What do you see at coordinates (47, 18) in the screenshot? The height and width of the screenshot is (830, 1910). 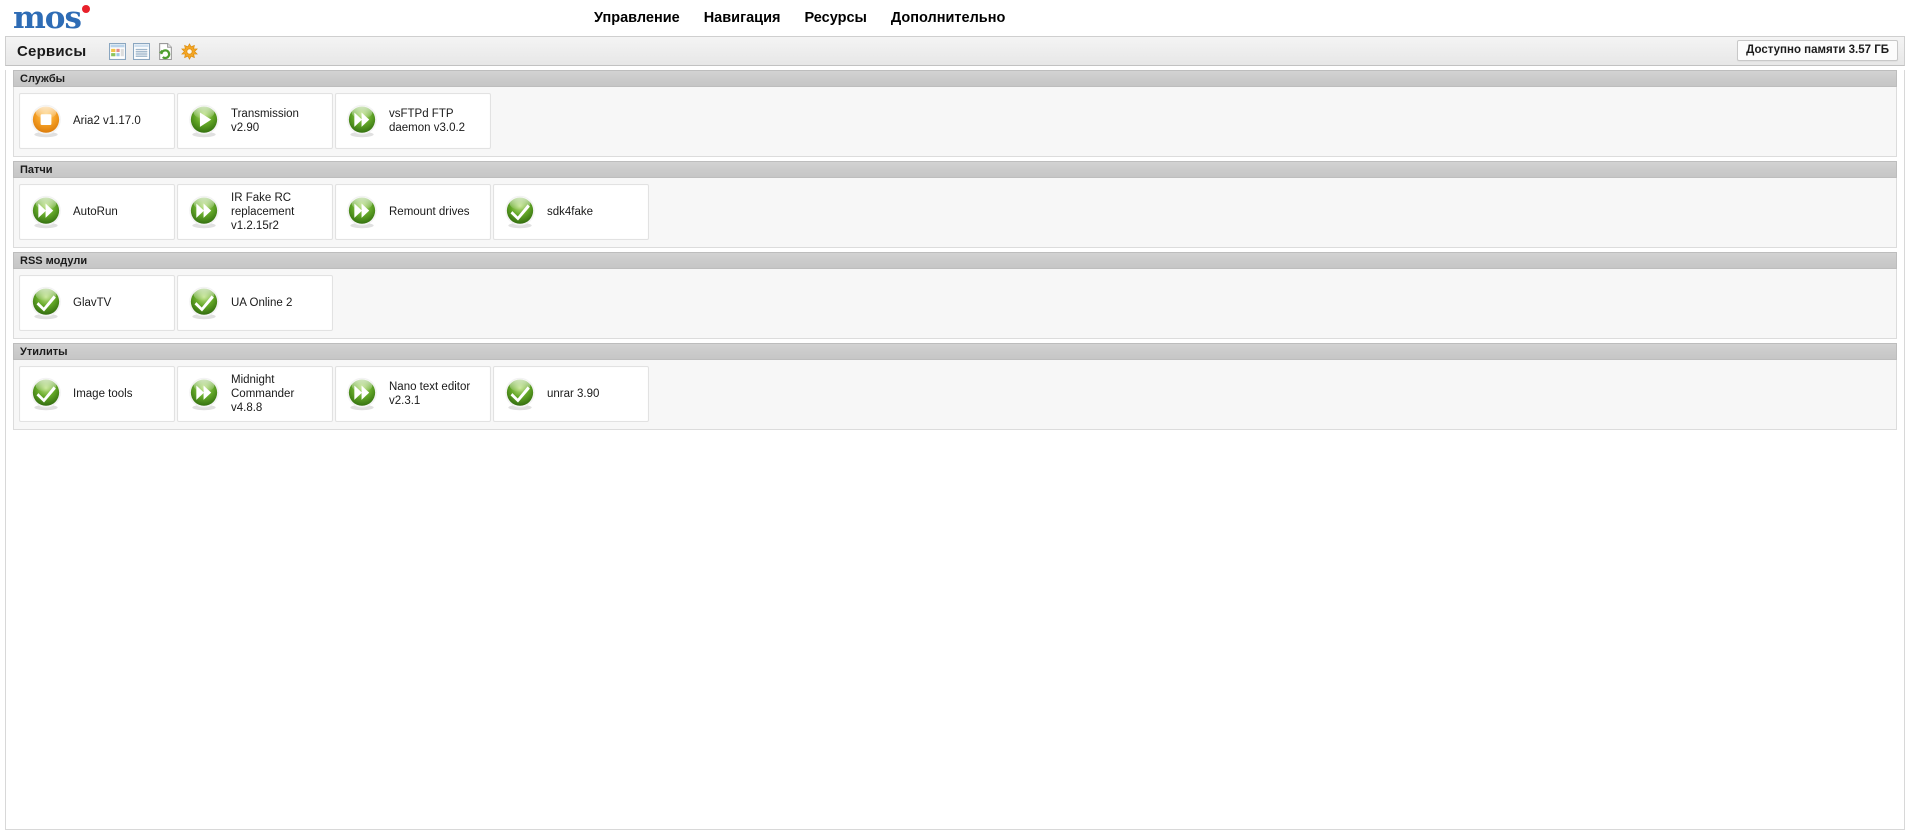 I see `logo-text: mos` at bounding box center [47, 18].